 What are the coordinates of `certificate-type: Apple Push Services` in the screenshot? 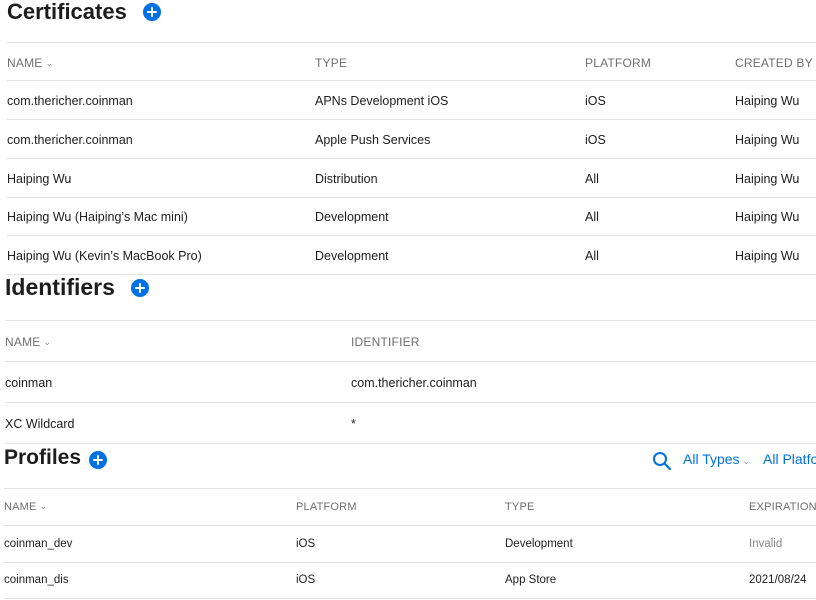 It's located at (373, 140).